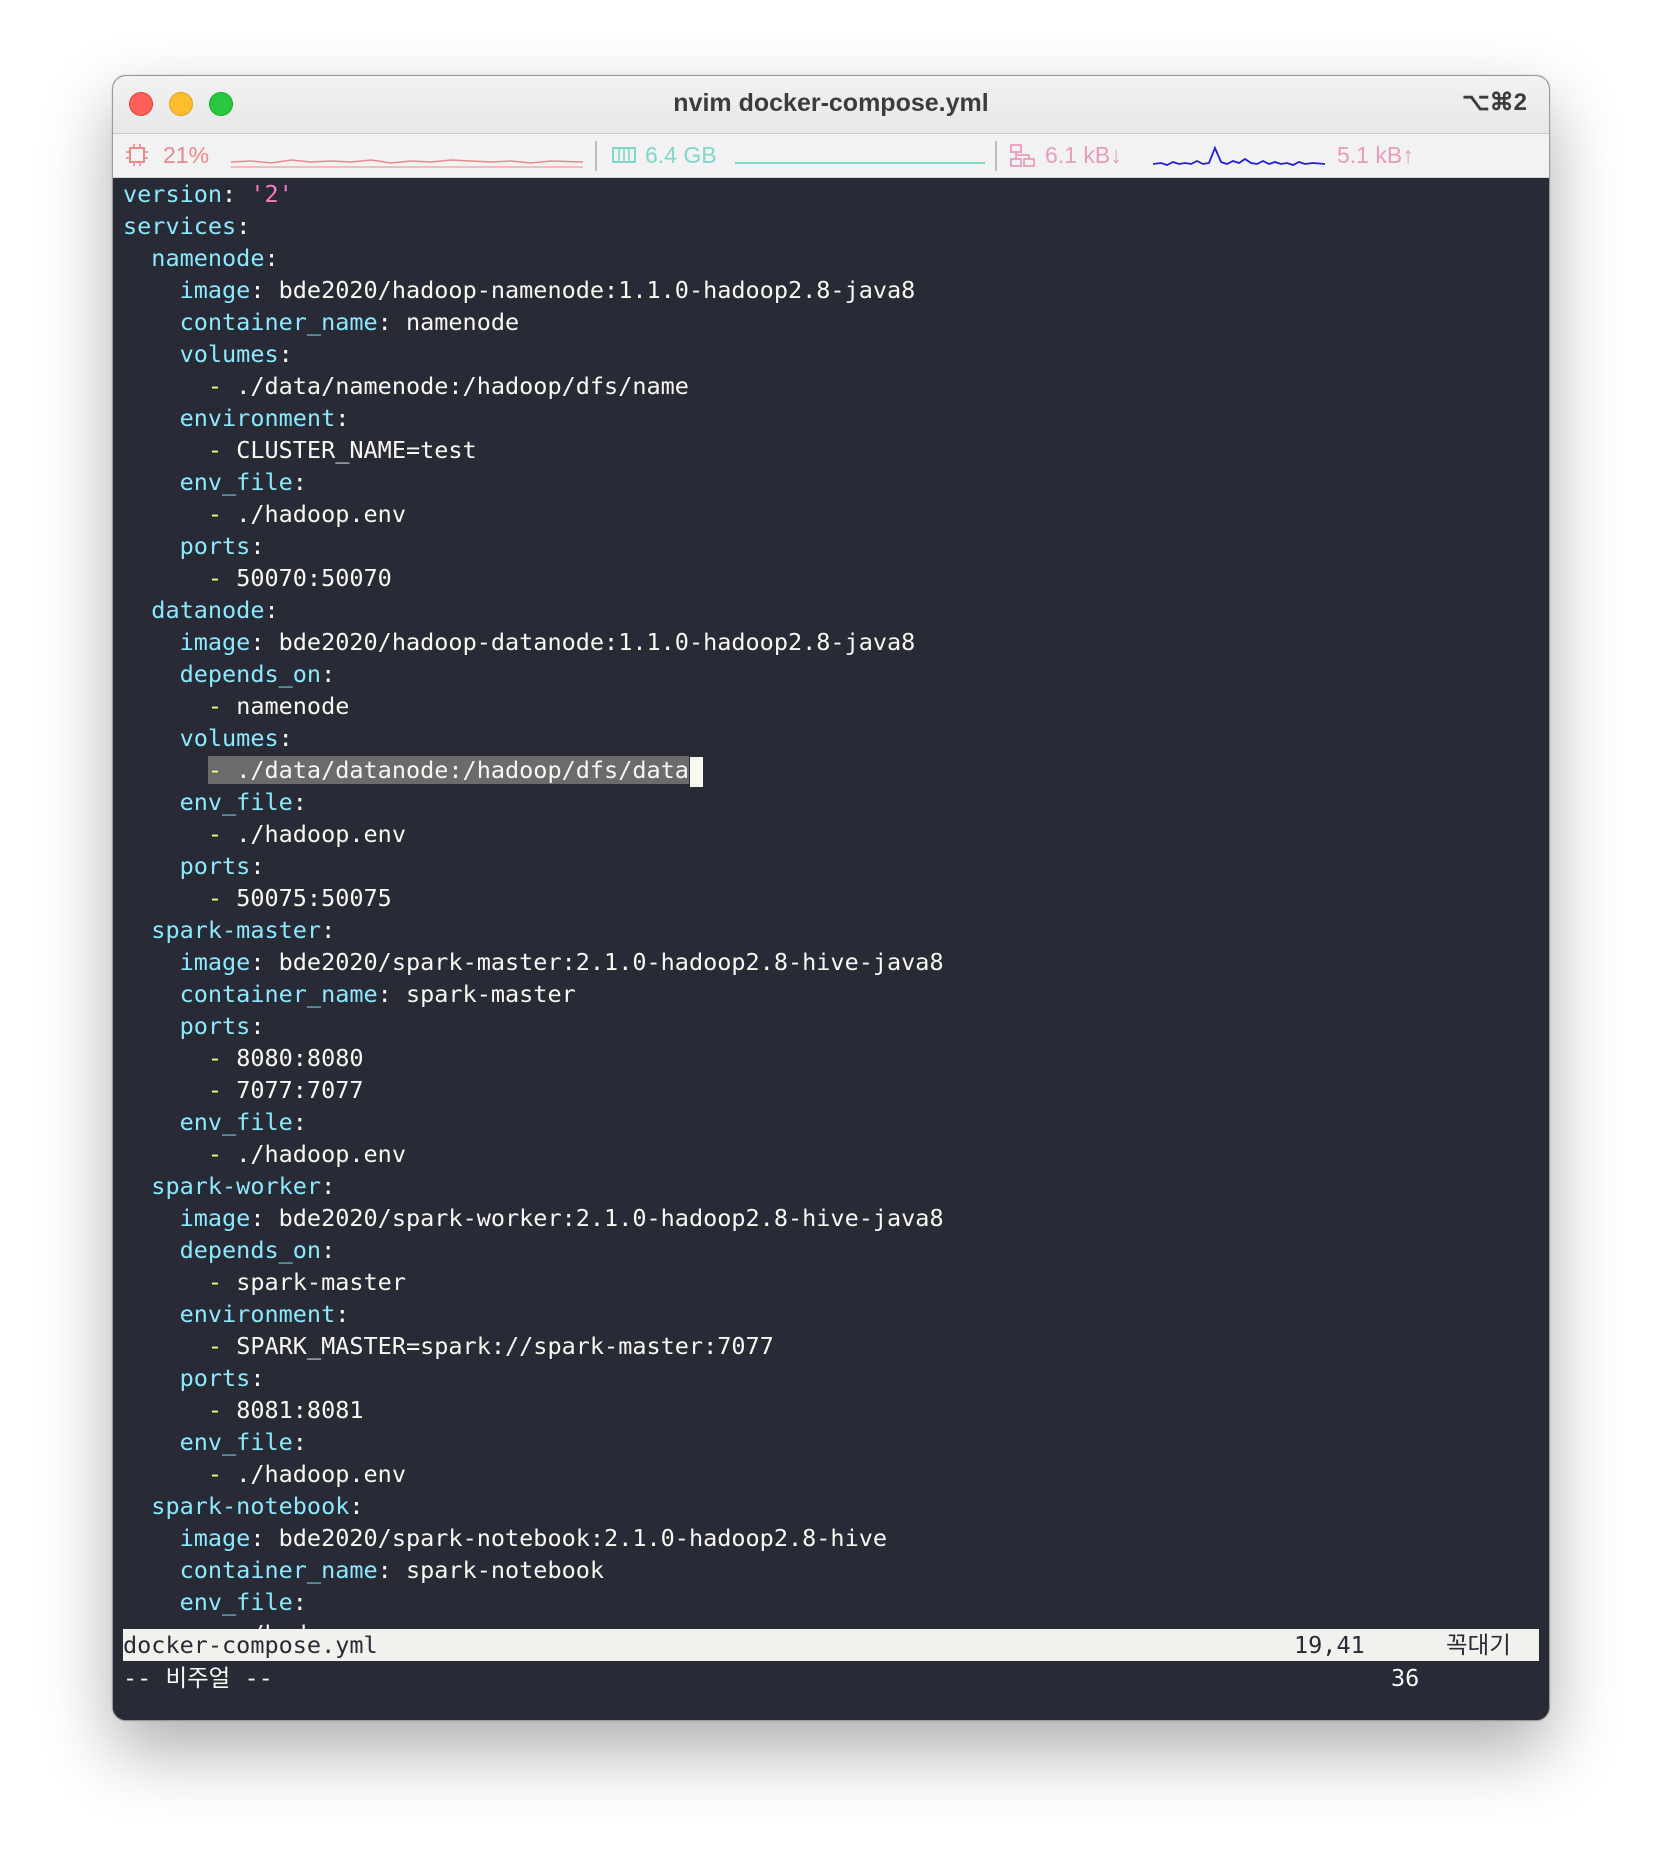 Image resolution: width=1658 pixels, height=1868 pixels. I want to click on code-line: - ./data/datanode:/hadoop/dfs/data, so click(831, 770).